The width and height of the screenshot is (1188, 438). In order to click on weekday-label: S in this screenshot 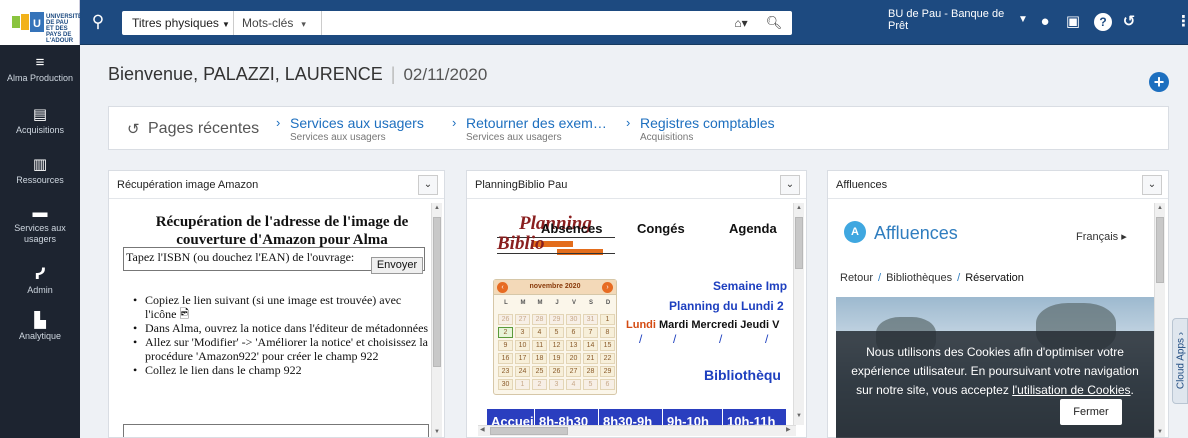, I will do `click(590, 303)`.